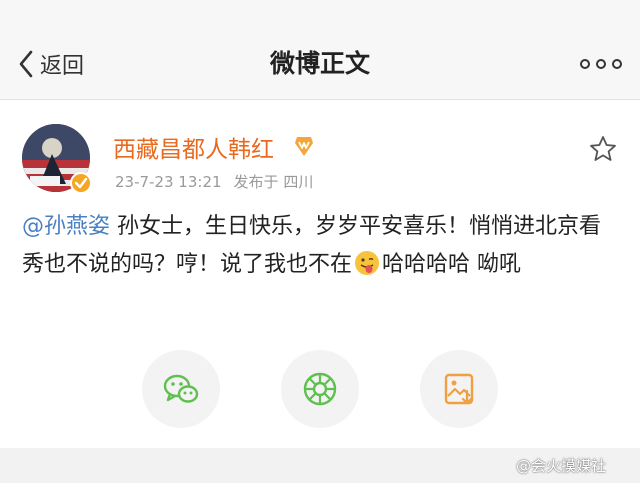 Image resolution: width=640 pixels, height=483 pixels. Describe the element at coordinates (319, 63) in the screenshot. I see `page-title: 微博正文` at that location.